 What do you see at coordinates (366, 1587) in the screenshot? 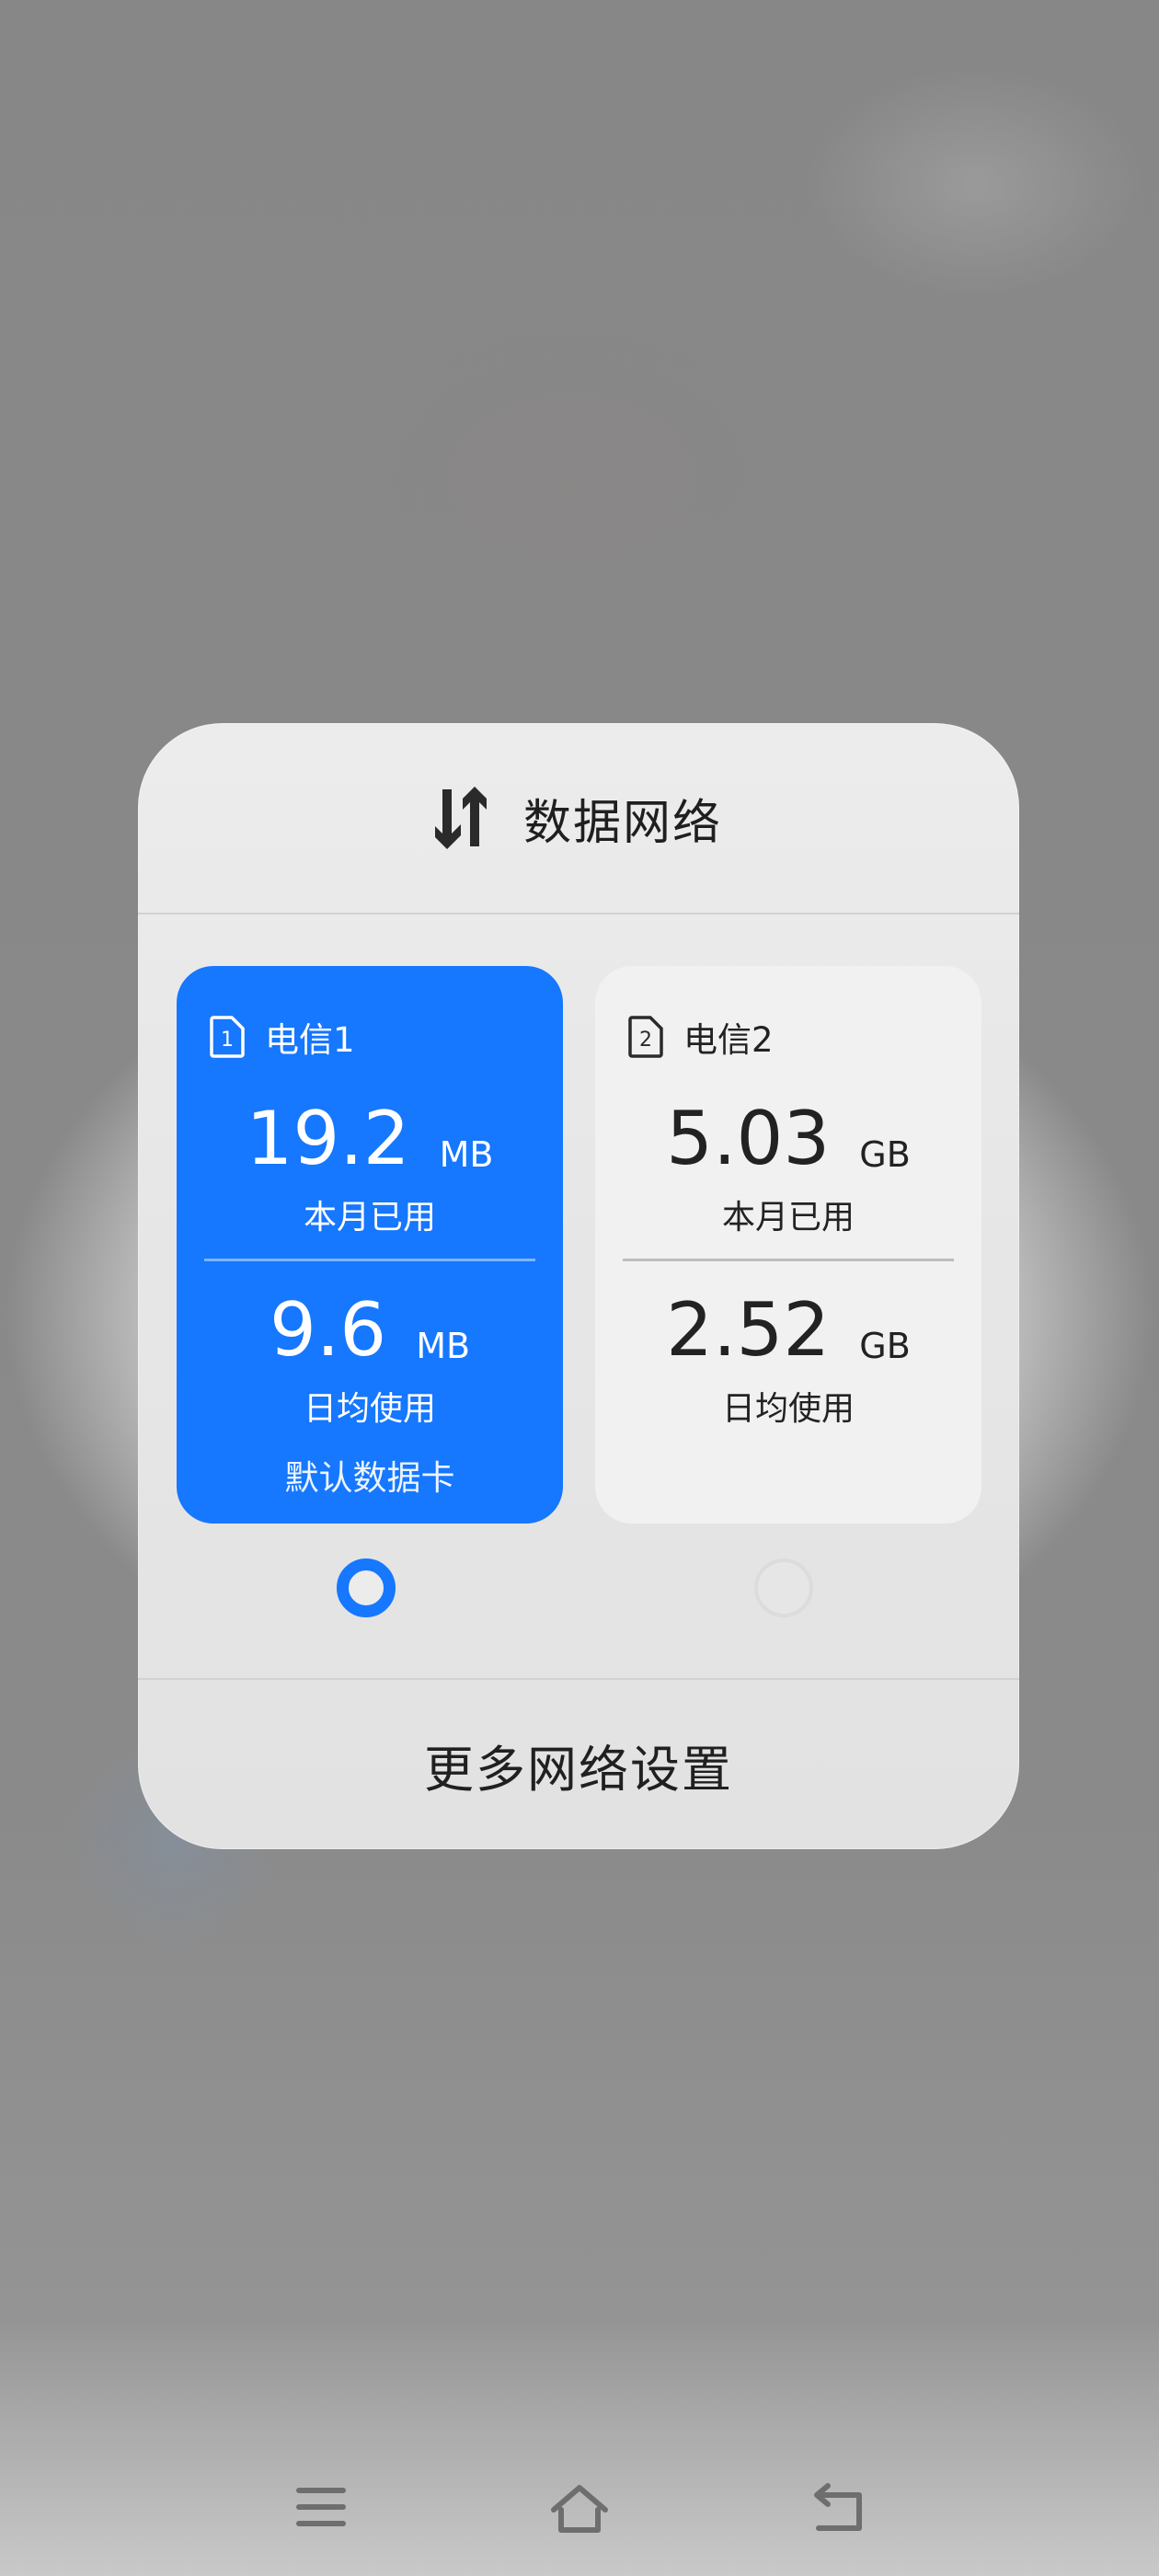
I see `sim-1-radio-selected` at bounding box center [366, 1587].